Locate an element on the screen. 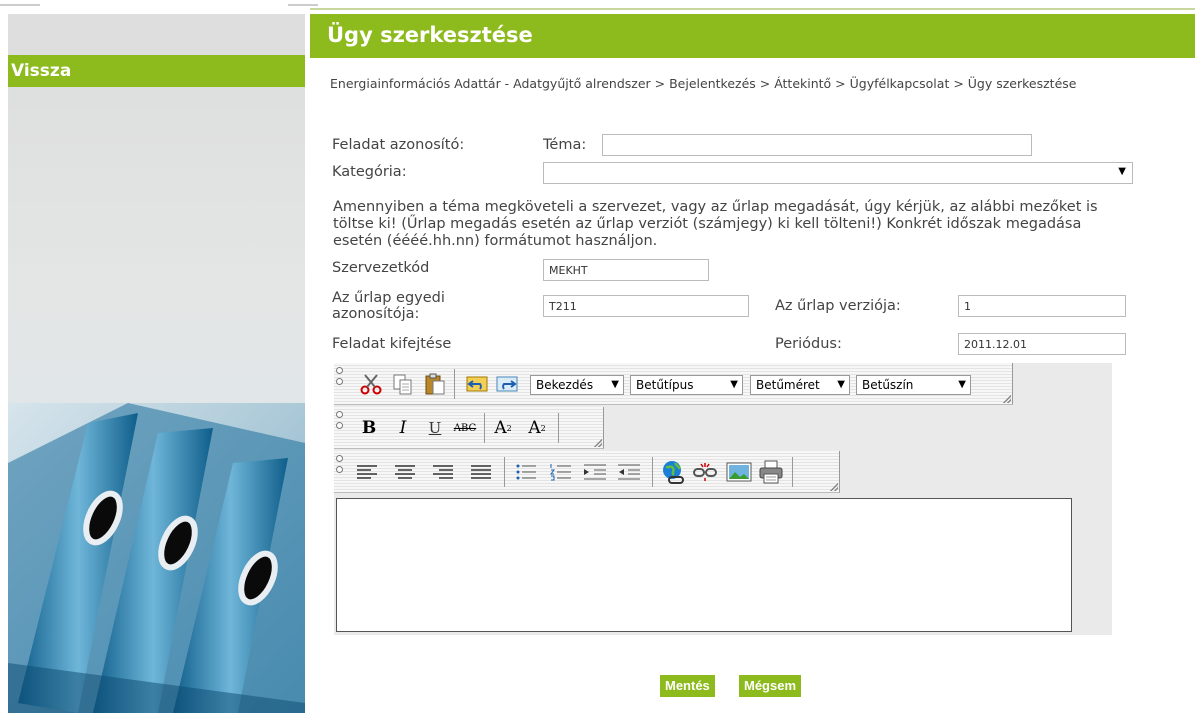 This screenshot has height=713, width=1195. paragraph-format-value: Bekezdés is located at coordinates (565, 385).